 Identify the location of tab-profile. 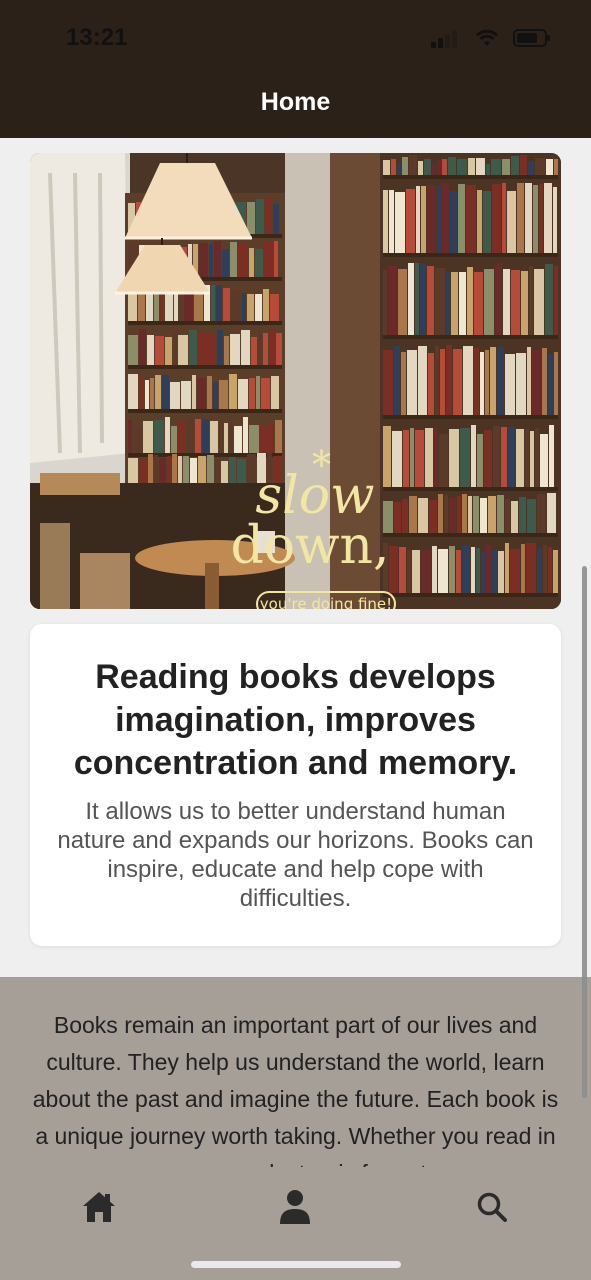
(295, 1207).